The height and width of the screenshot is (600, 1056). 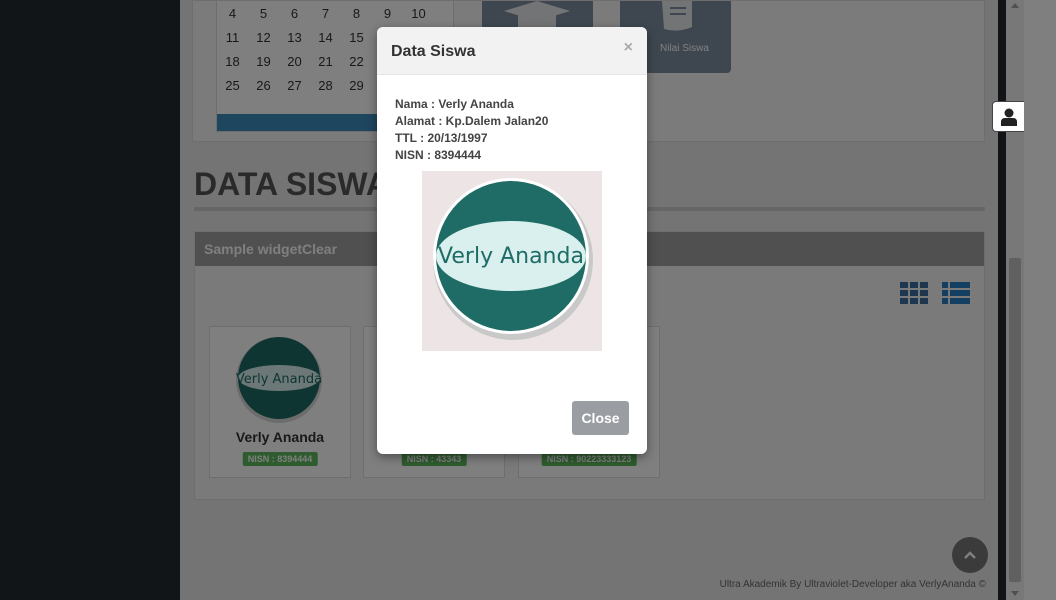 I want to click on close-button: Close, so click(x=600, y=418).